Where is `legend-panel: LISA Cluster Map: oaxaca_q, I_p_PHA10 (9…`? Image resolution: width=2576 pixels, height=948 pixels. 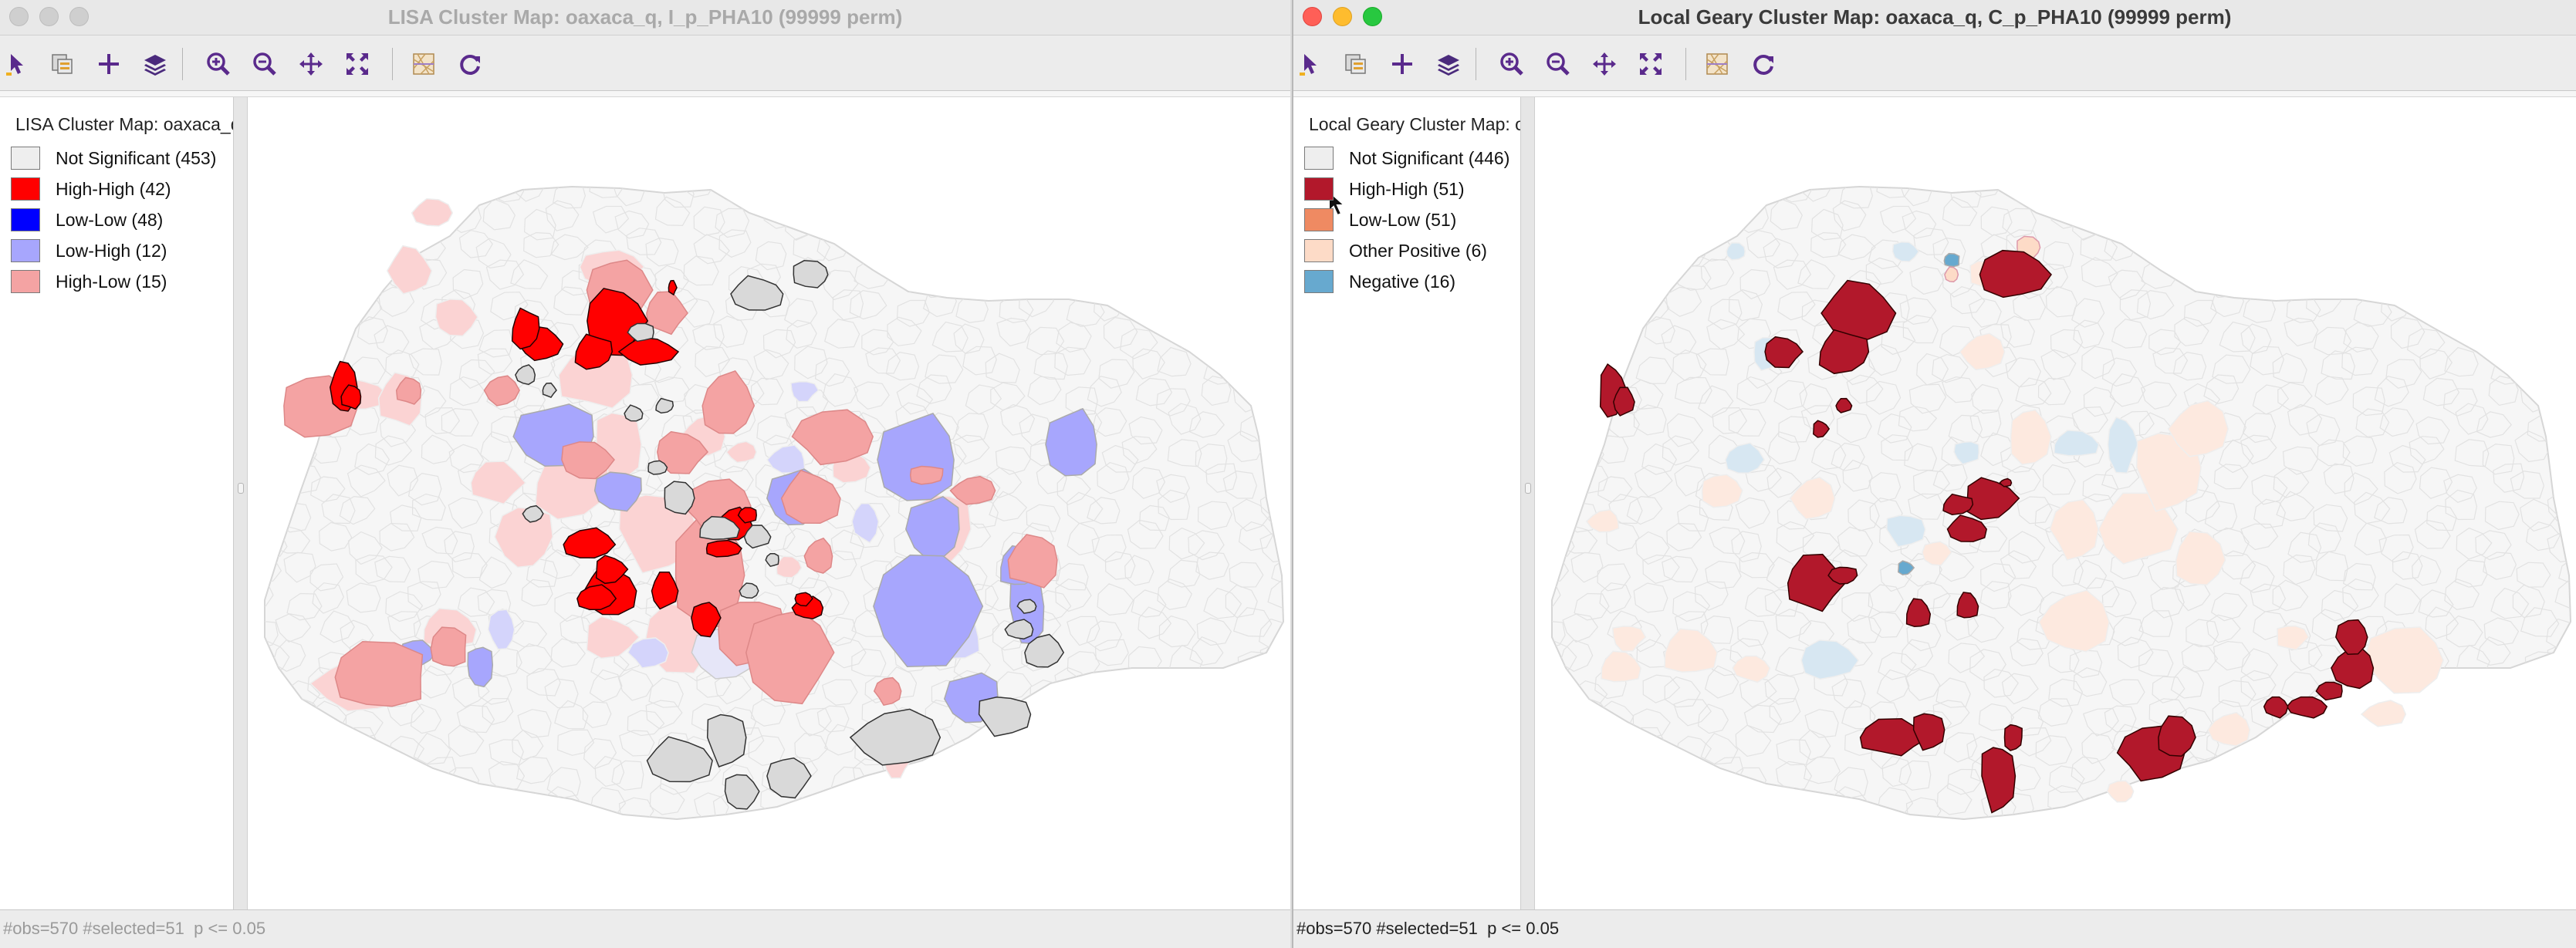
legend-panel: LISA Cluster Map: oaxaca_q, I_p_PHA10 (9… is located at coordinates (117, 503).